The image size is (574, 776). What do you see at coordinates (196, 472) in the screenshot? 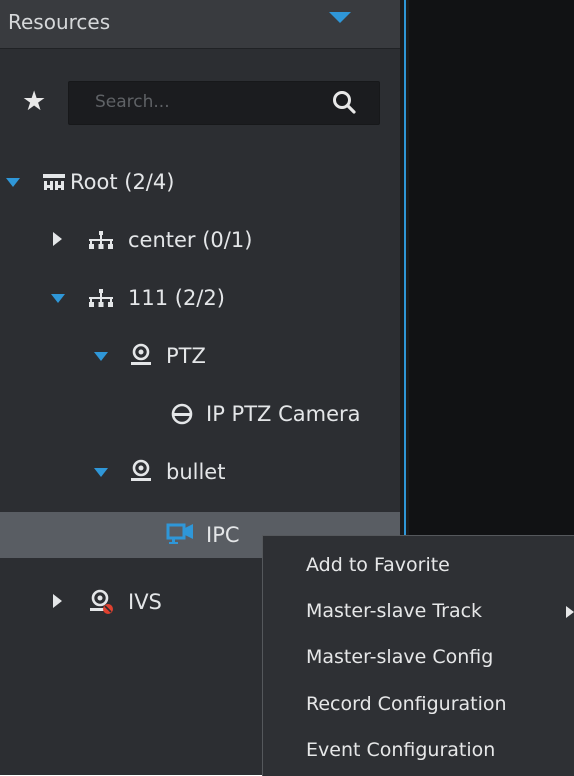
I see `tree-node-label: bullet` at bounding box center [196, 472].